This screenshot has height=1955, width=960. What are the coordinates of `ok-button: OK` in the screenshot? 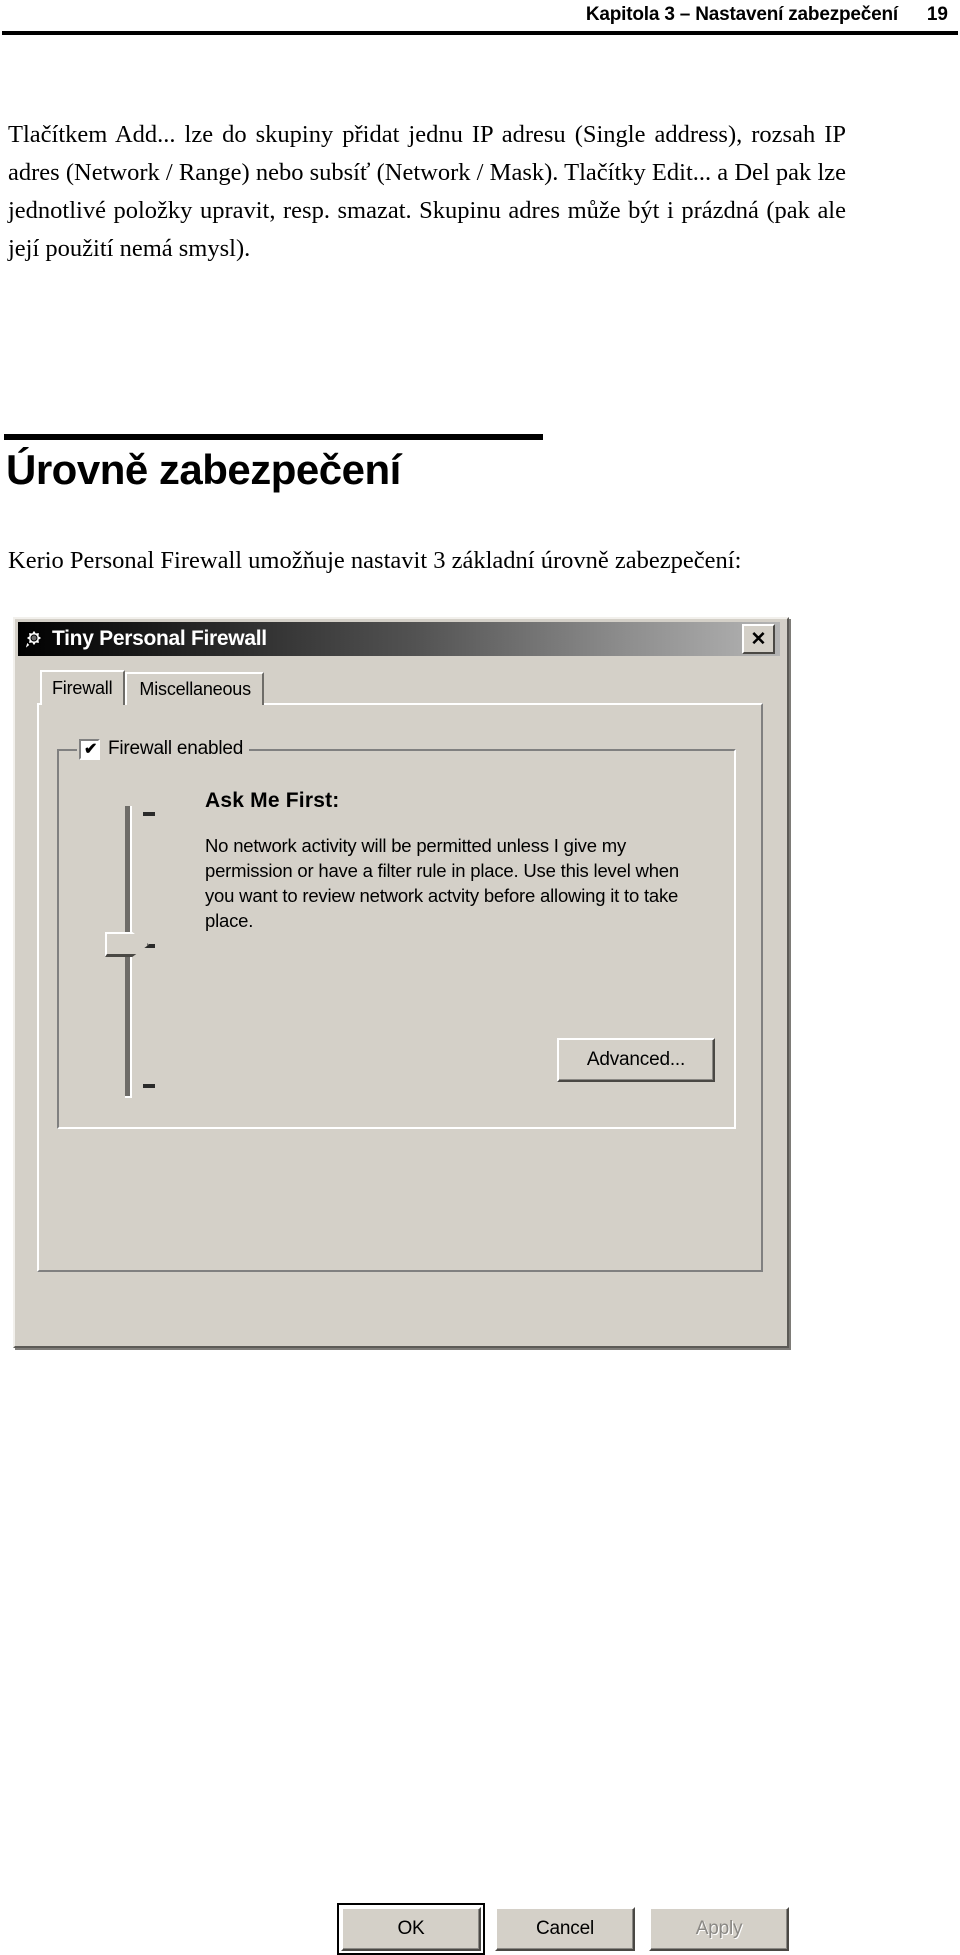 It's located at (411, 1929).